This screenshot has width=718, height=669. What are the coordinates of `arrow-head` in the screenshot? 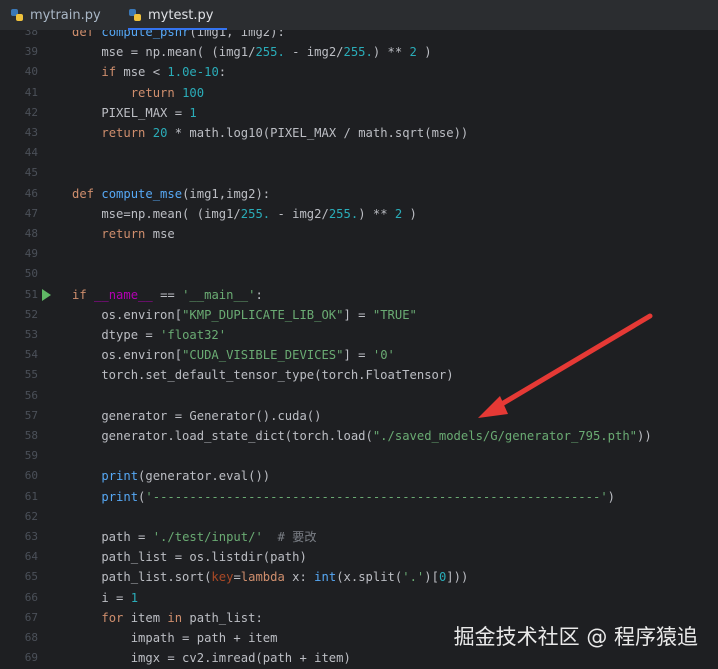 It's located at (493, 407).